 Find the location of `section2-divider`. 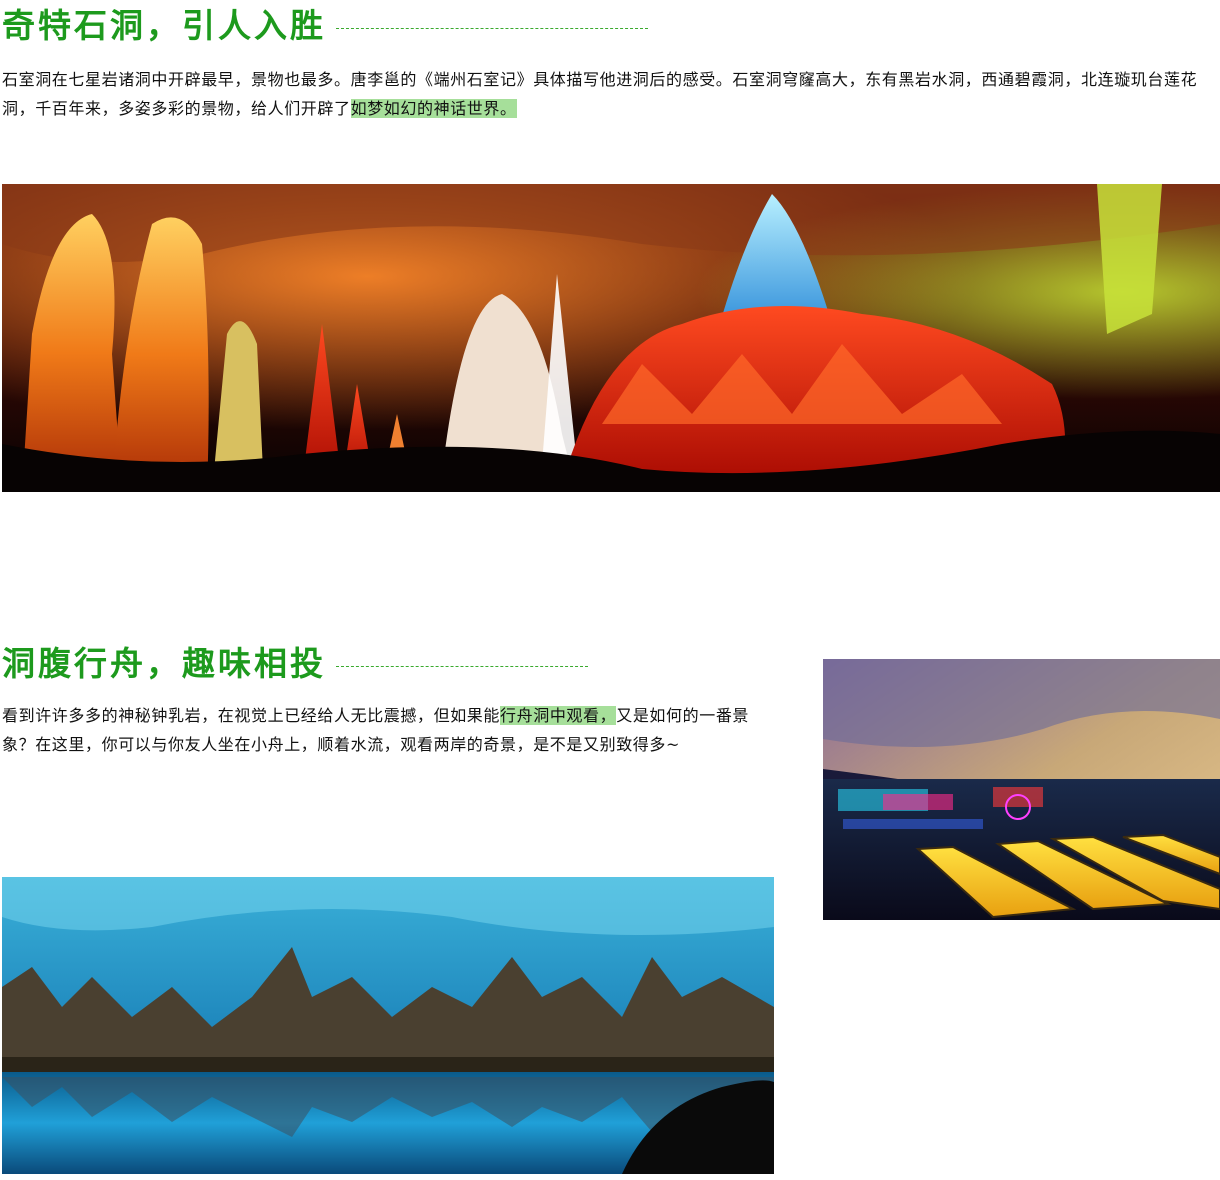

section2-divider is located at coordinates (462, 666).